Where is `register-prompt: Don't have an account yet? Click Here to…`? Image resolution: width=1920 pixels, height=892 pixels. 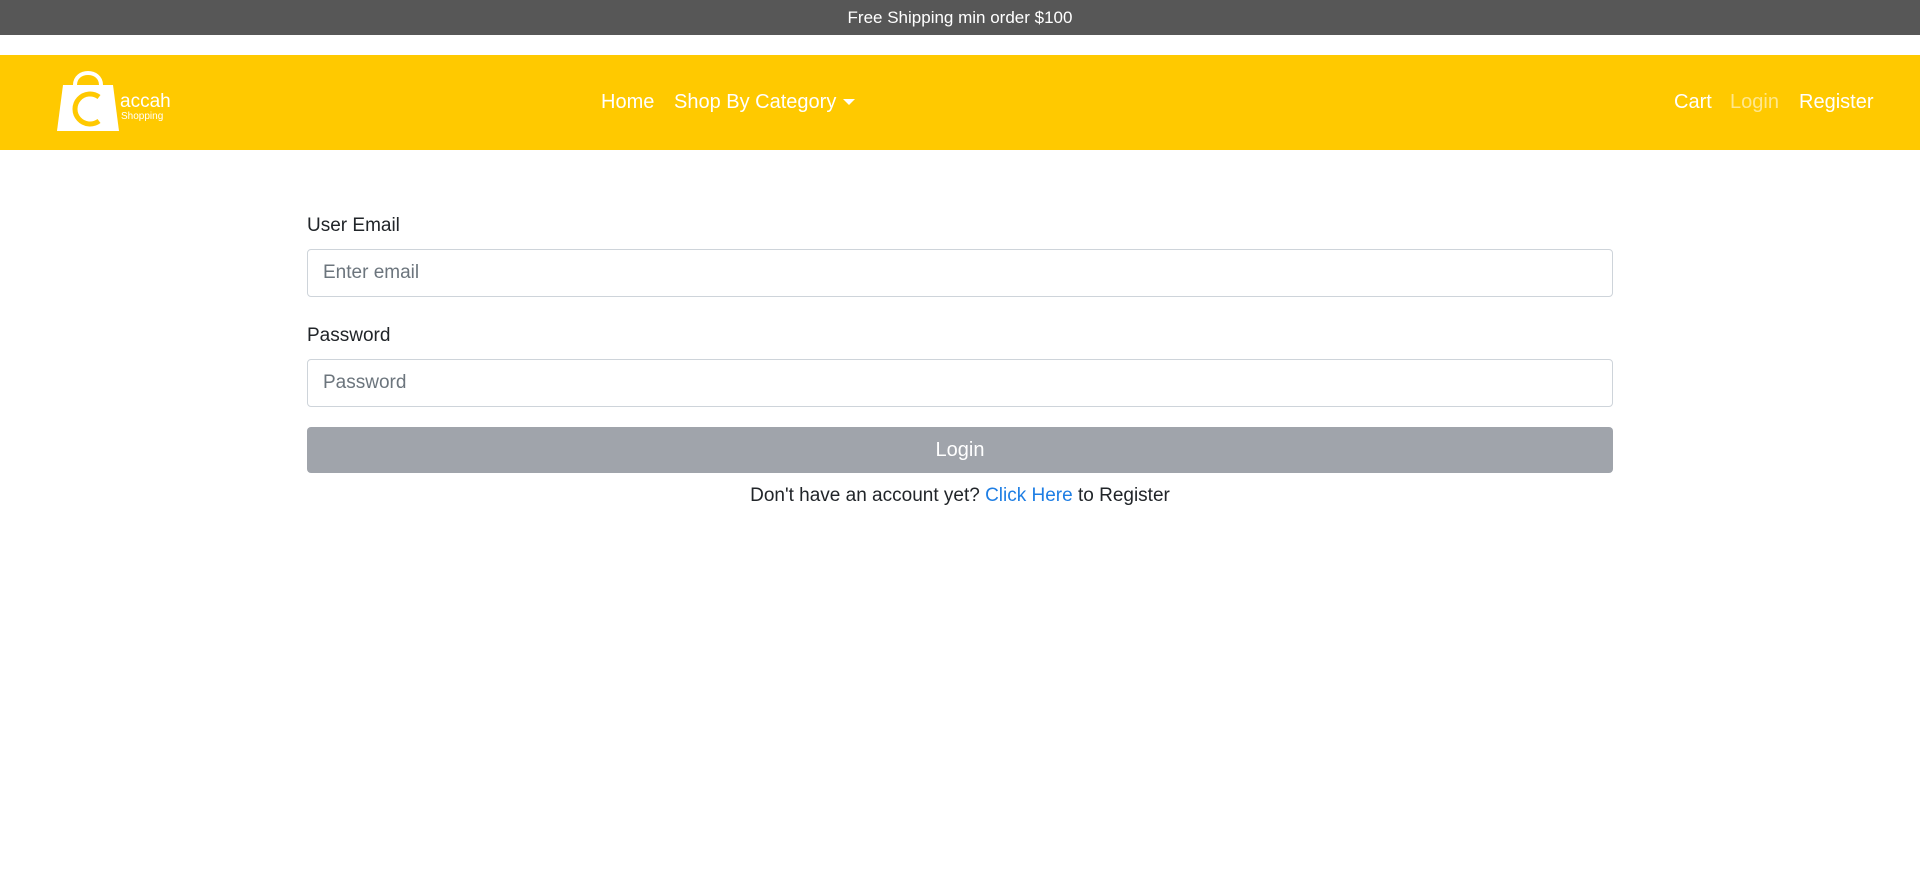
register-prompt: Don't have an account yet? Click Here to… is located at coordinates (960, 496).